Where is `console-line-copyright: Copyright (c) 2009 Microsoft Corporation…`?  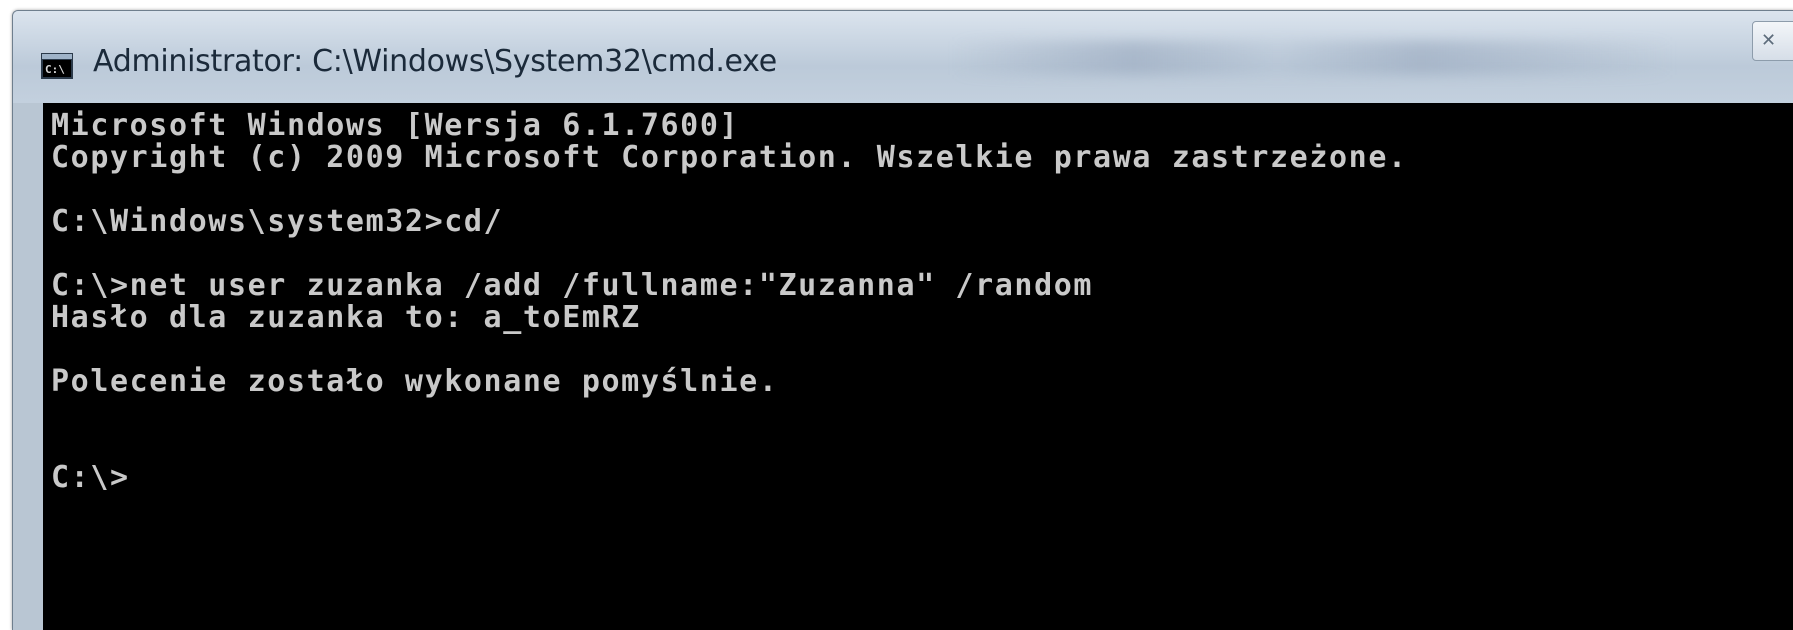 console-line-copyright: Copyright (c) 2009 Microsoft Corporation… is located at coordinates (729, 157).